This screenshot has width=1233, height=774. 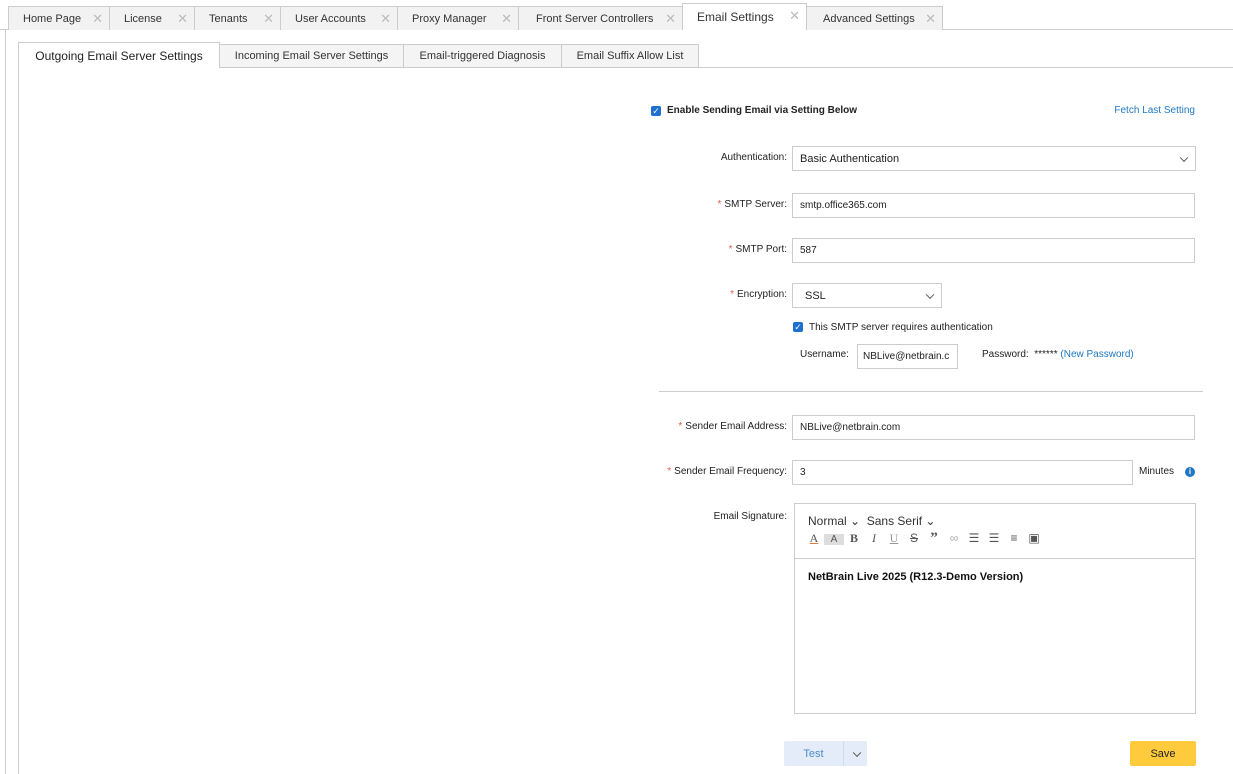 What do you see at coordinates (52, 18) in the screenshot?
I see `tab-label: Home Page` at bounding box center [52, 18].